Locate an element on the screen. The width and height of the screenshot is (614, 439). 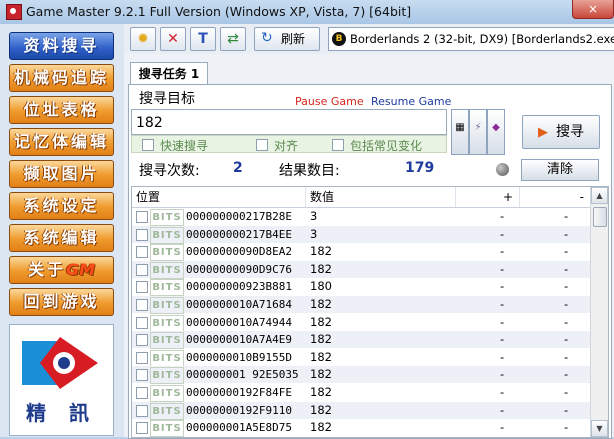
table-row: BITS 000000001A5E8D75 182 - - is located at coordinates (361, 428).